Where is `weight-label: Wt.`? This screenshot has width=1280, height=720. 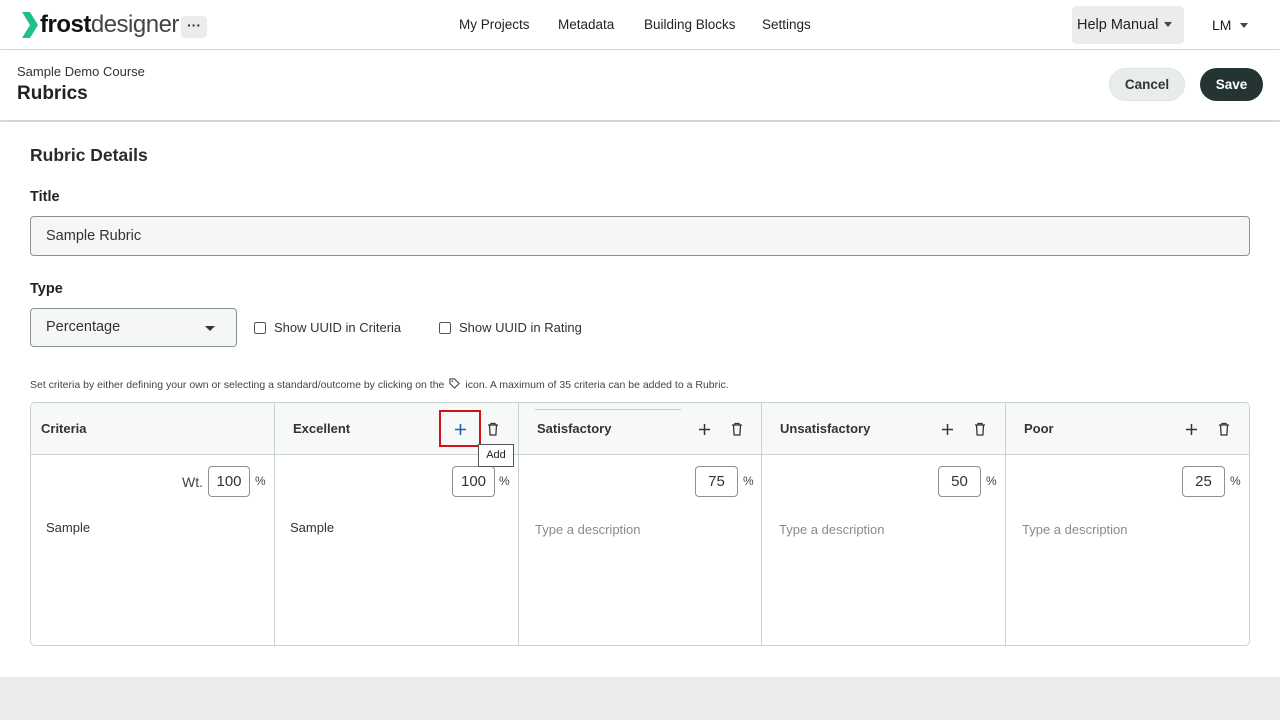 weight-label: Wt. is located at coordinates (192, 482).